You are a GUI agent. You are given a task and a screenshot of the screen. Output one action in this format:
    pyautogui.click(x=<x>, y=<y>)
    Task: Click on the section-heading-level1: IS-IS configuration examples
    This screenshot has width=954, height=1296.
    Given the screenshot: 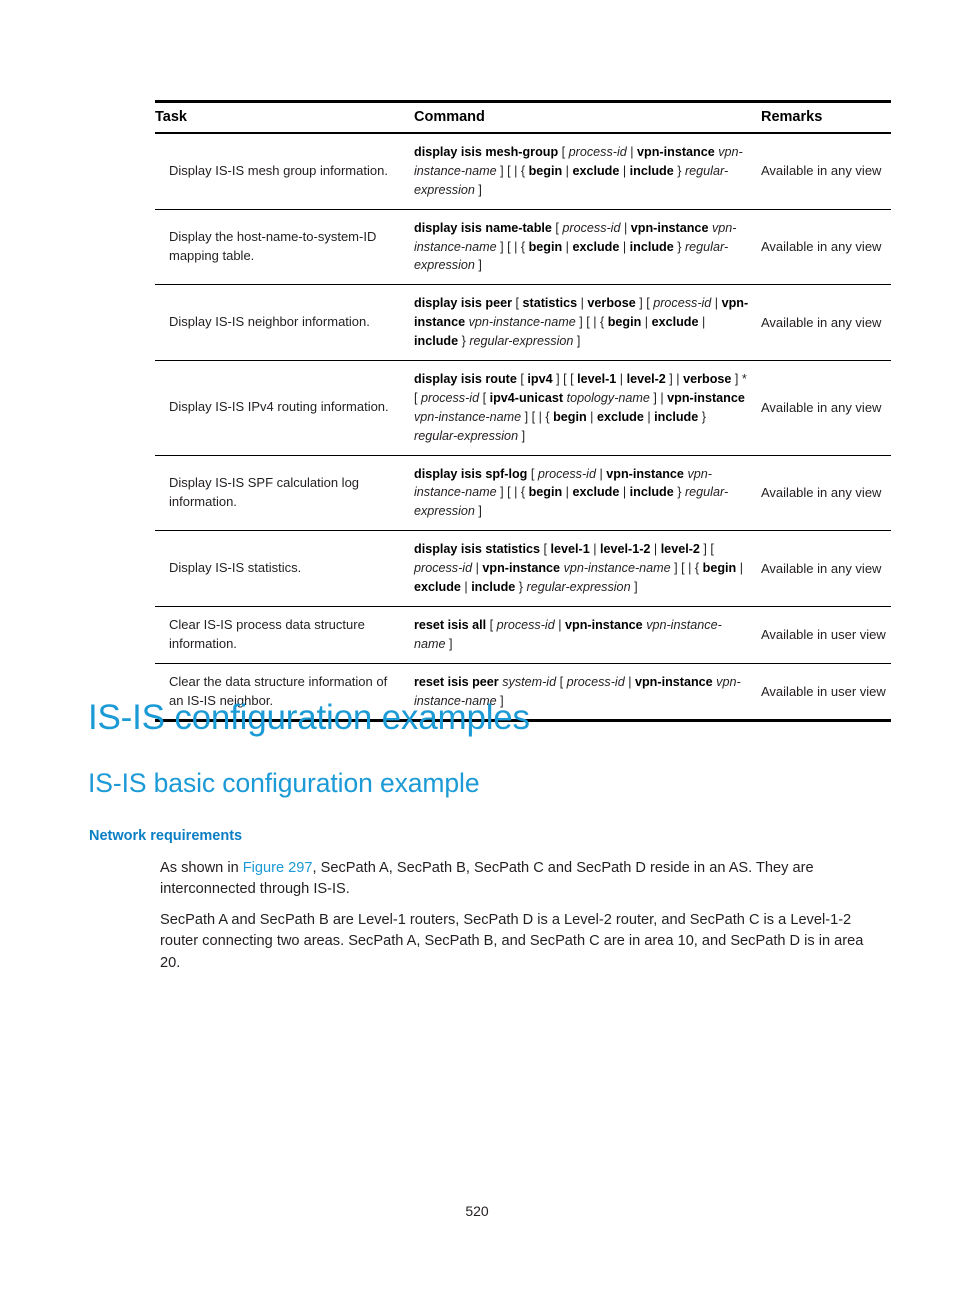 What is the action you would take?
    pyautogui.click(x=309, y=717)
    